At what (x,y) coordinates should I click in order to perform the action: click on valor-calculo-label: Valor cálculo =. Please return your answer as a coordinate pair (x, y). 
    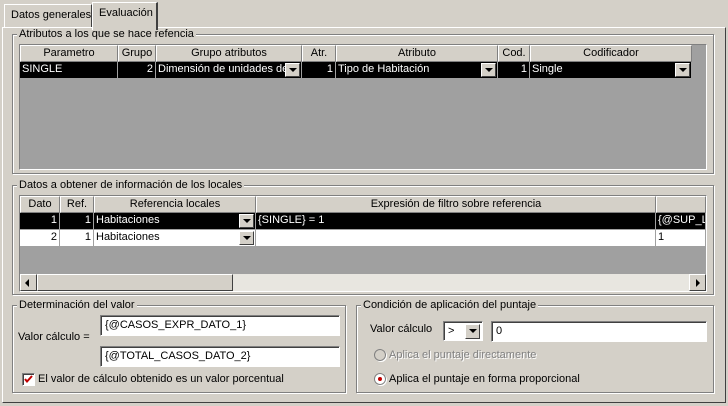
    Looking at the image, I should click on (54, 337).